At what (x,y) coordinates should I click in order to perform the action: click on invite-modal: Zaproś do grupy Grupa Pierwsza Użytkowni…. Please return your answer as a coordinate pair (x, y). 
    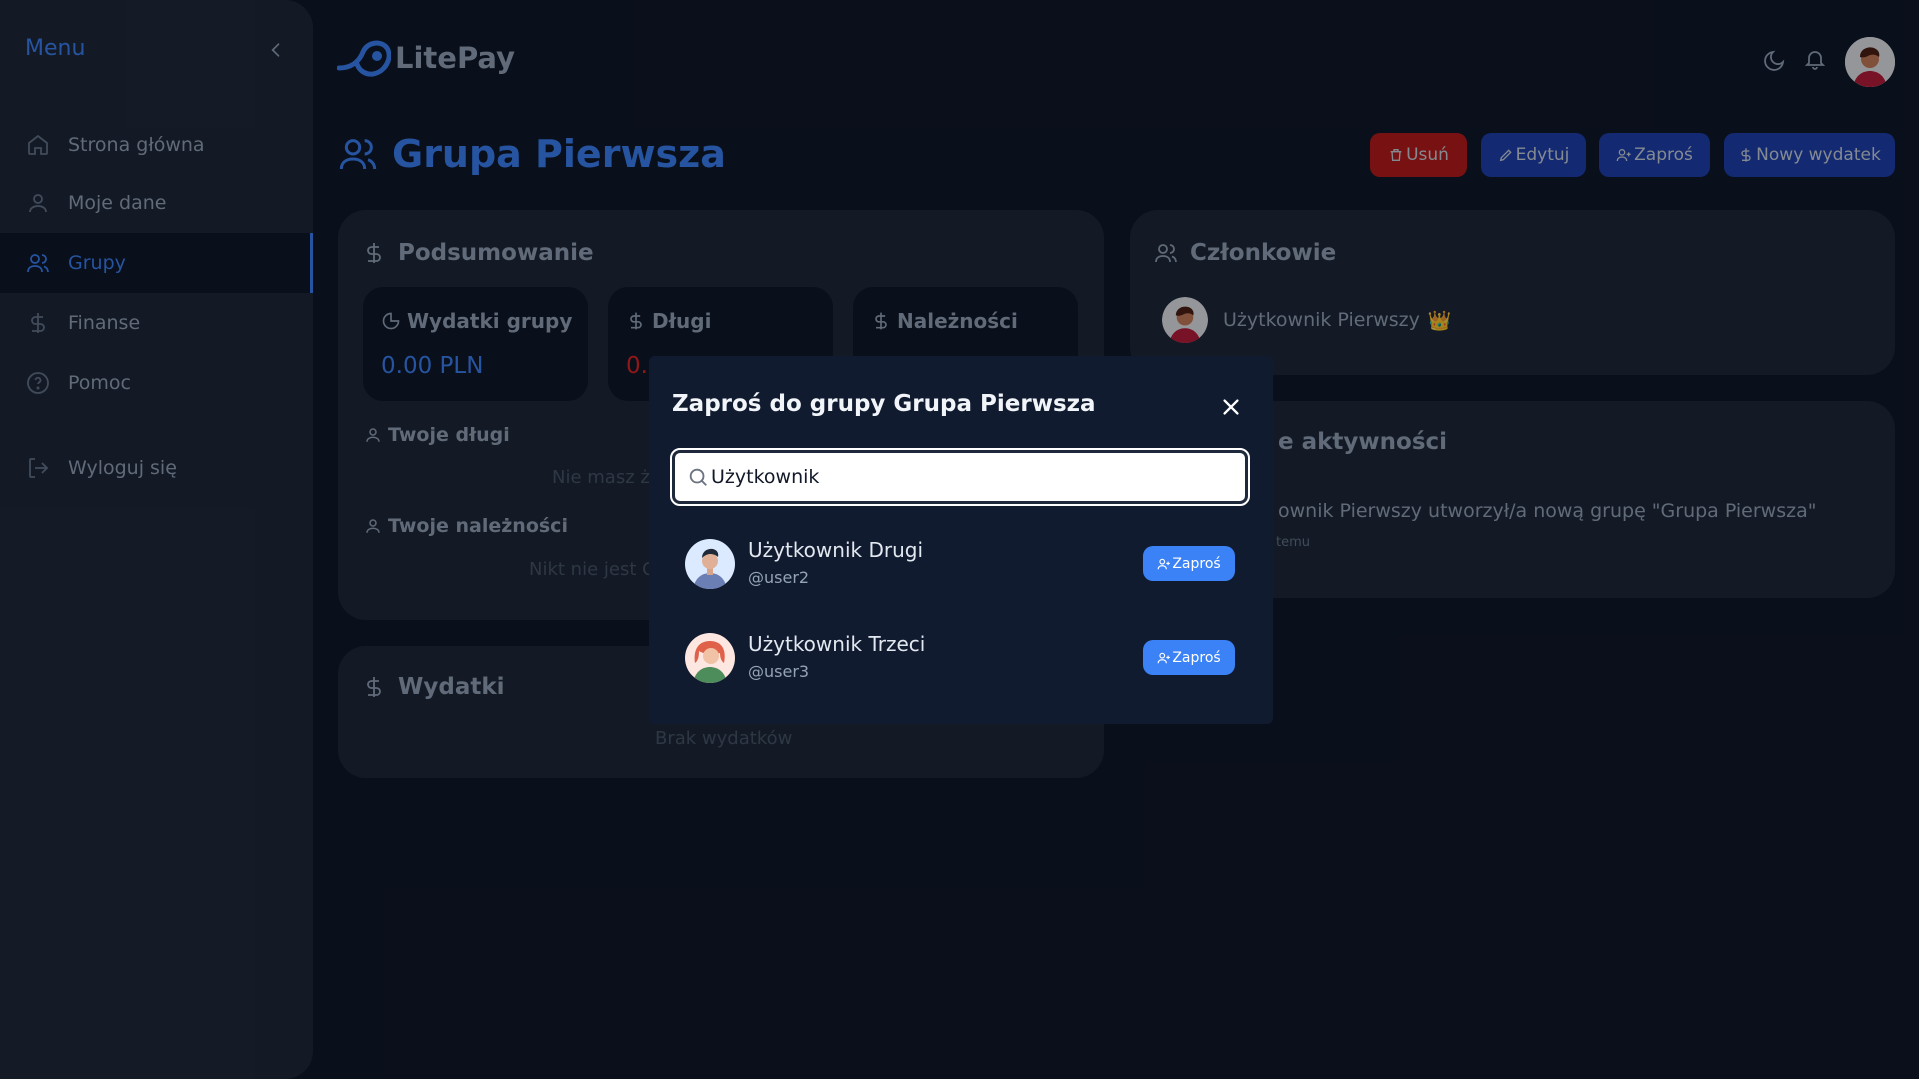
    Looking at the image, I should click on (961, 540).